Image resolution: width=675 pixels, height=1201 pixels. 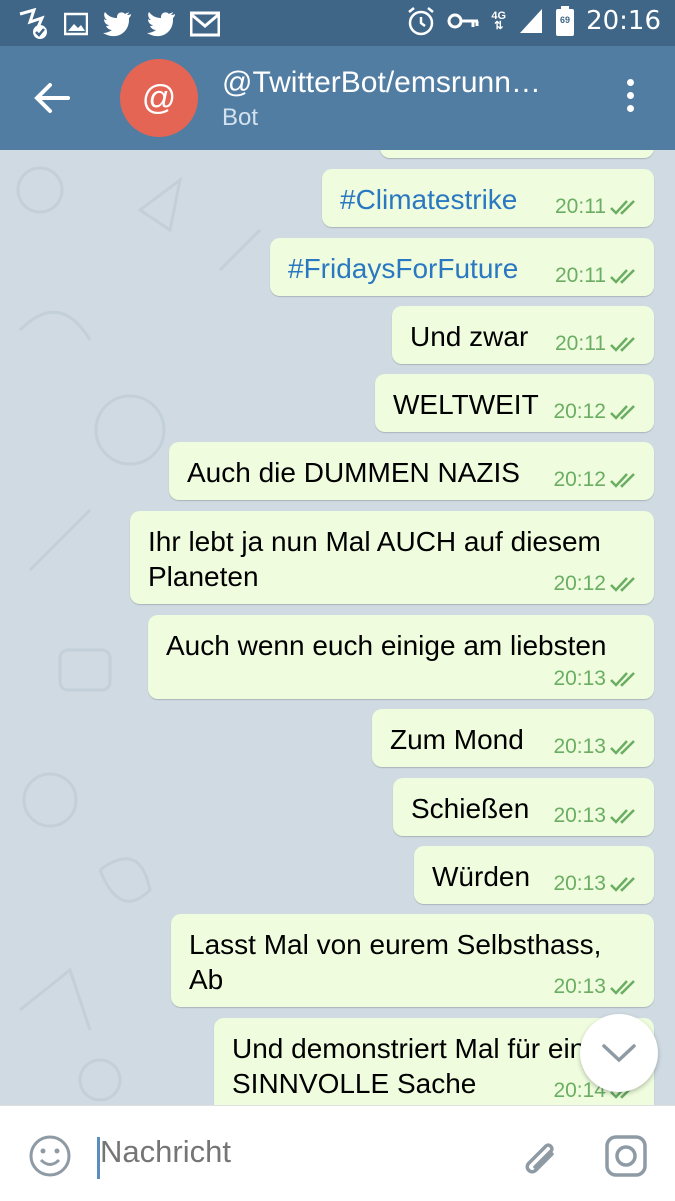 What do you see at coordinates (403, 268) in the screenshot?
I see `message-text: #FridaysForFuture` at bounding box center [403, 268].